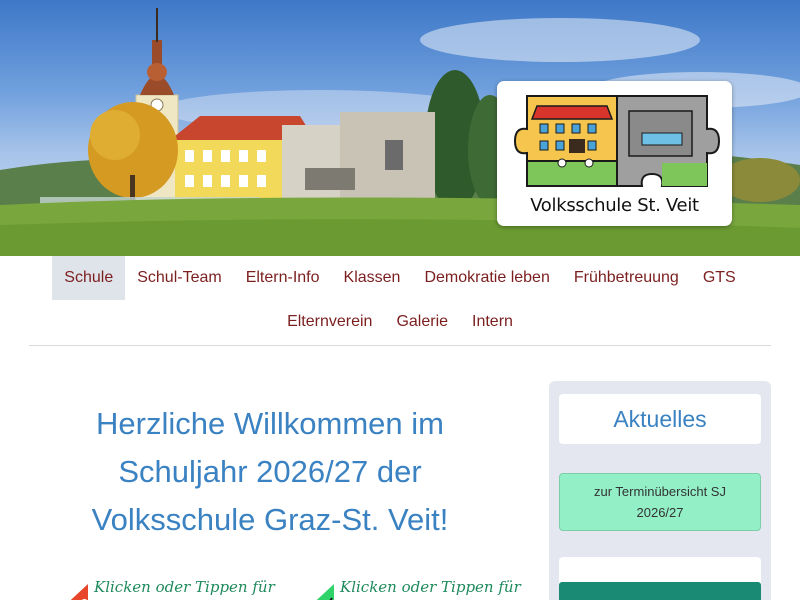  Describe the element at coordinates (660, 591) in the screenshot. I see `news-card-image` at that location.